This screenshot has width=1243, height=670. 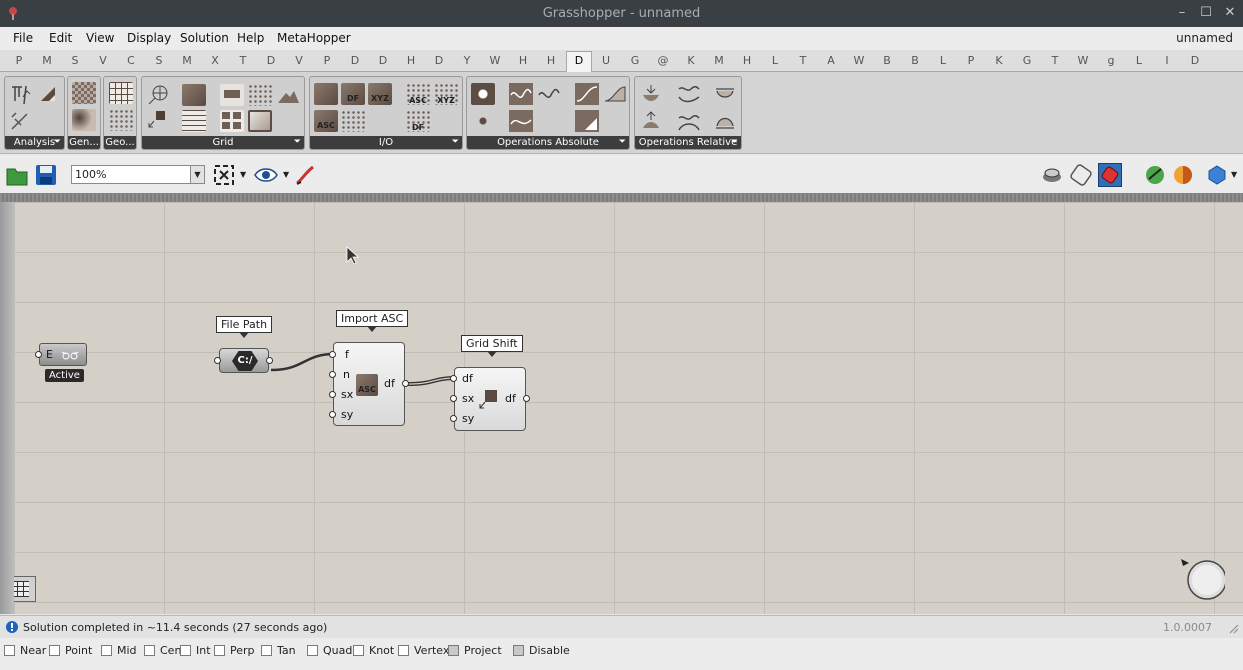 I want to click on import-output-grip-df, so click(x=405, y=383).